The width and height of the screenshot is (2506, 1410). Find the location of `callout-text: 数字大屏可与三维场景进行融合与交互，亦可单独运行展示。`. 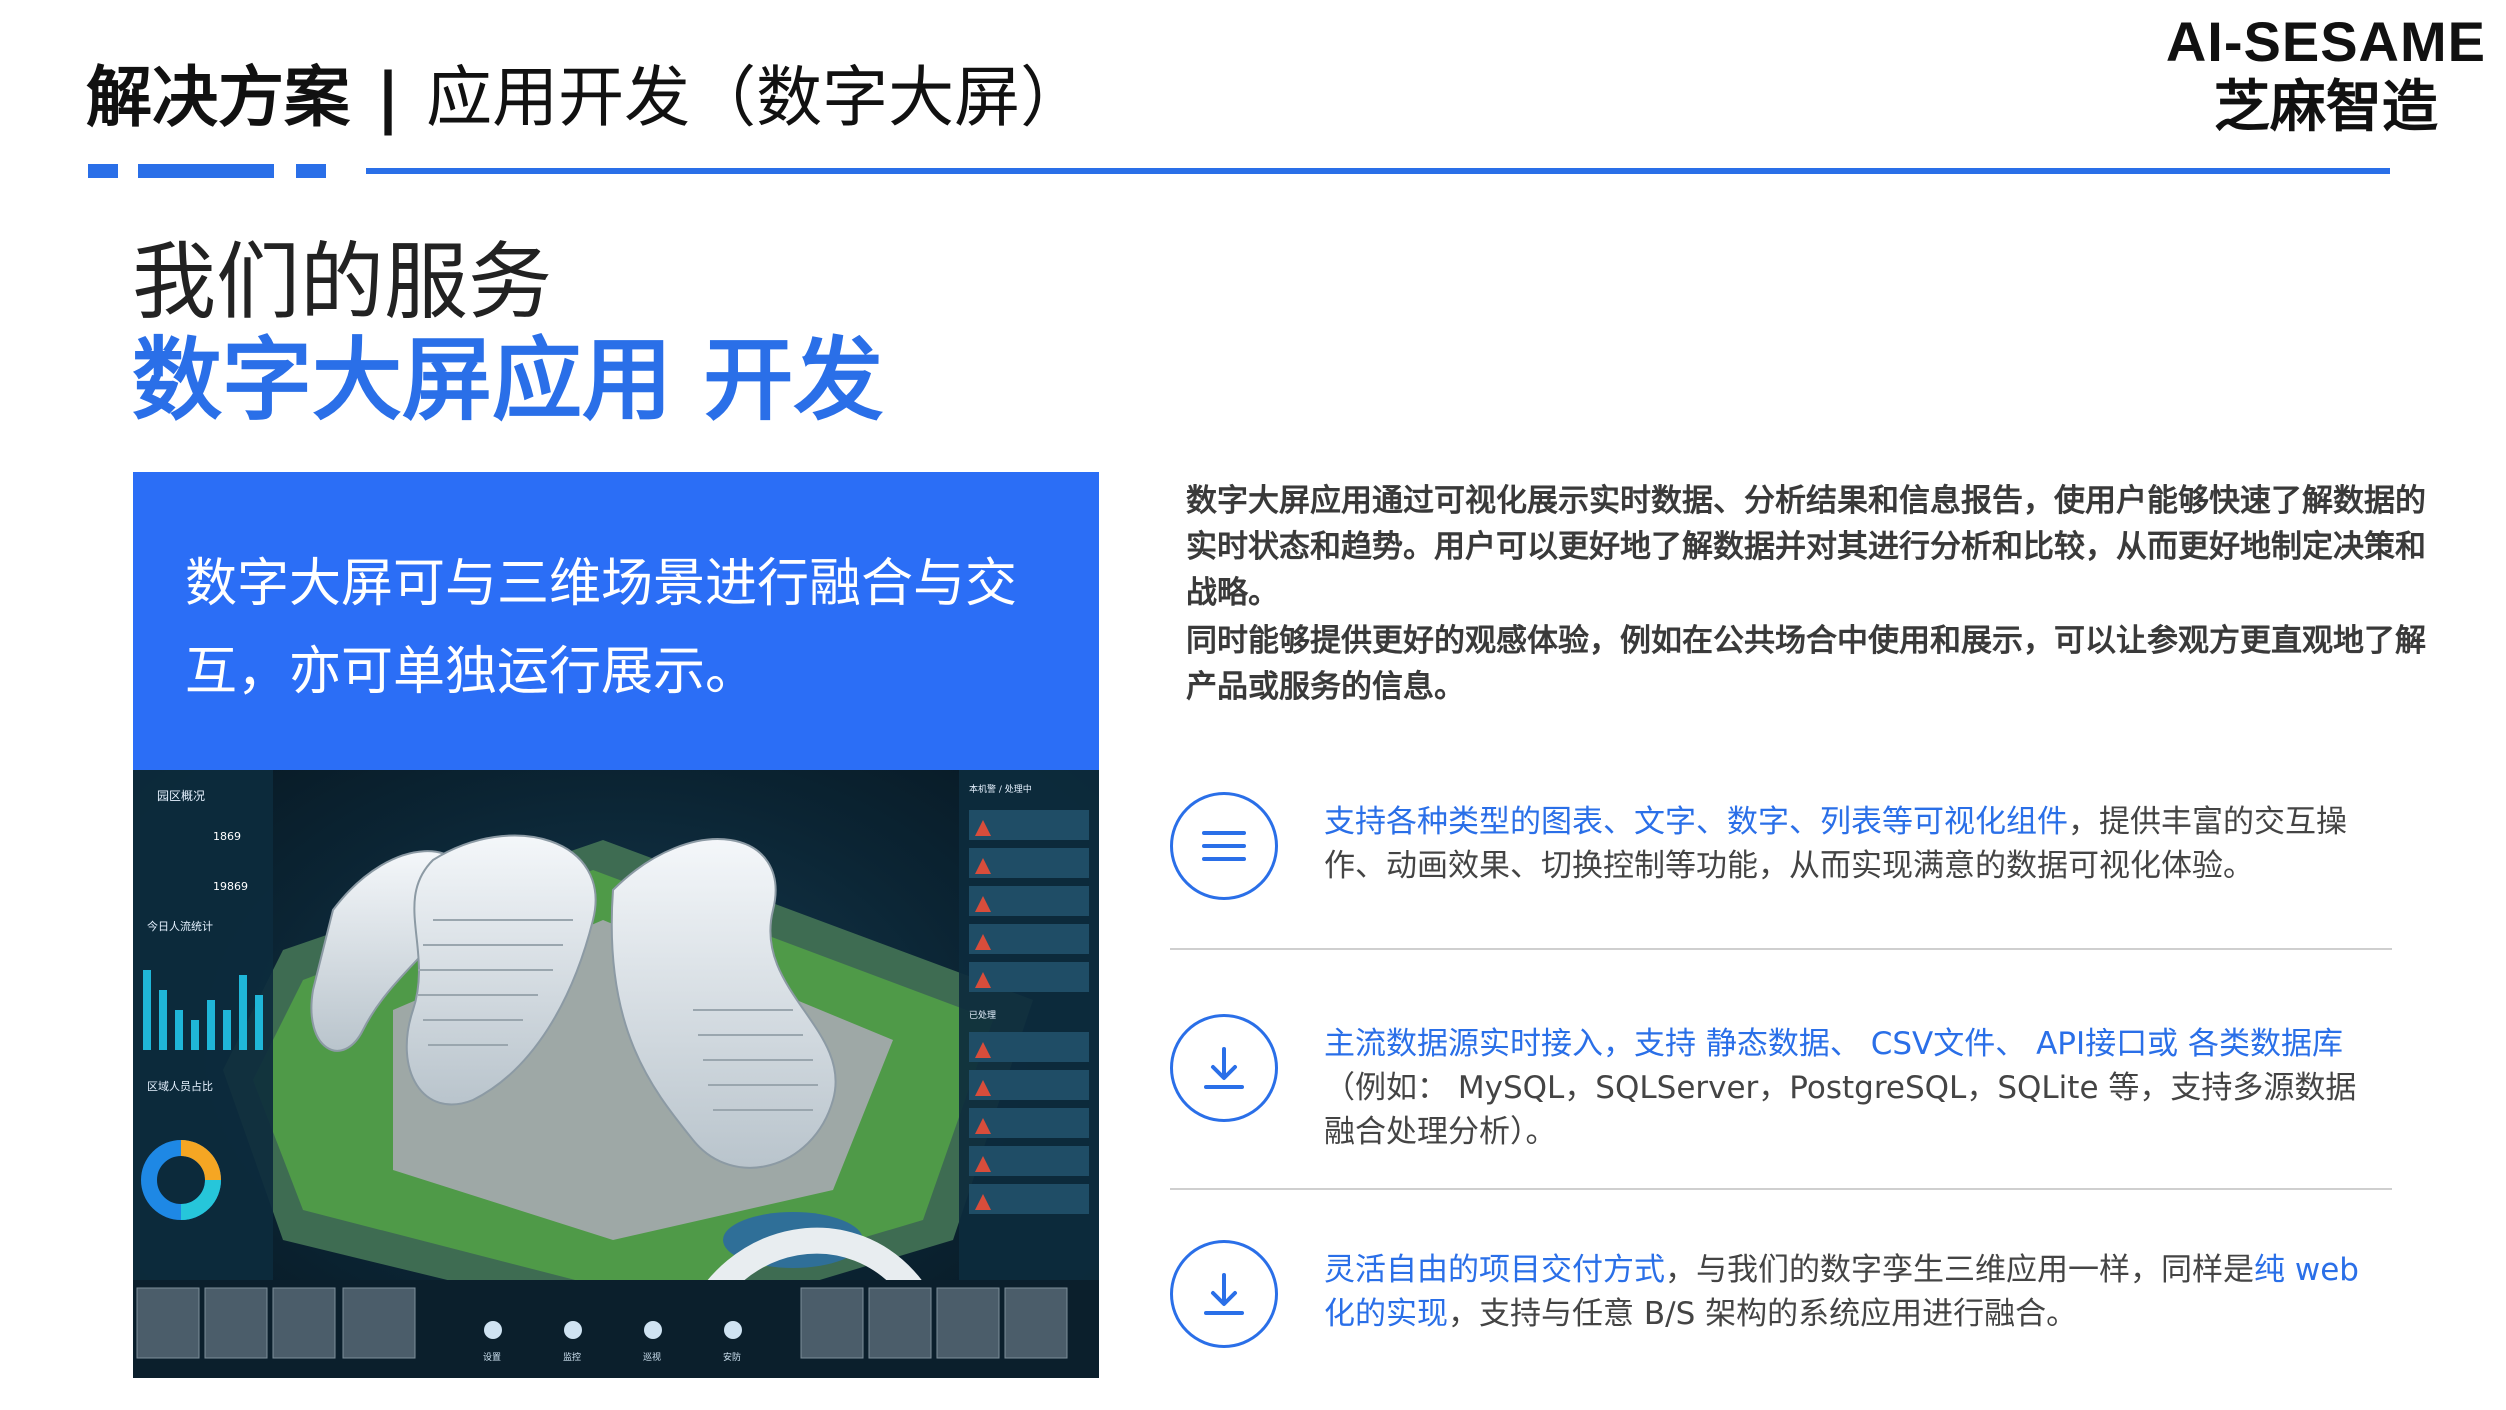

callout-text: 数字大屏可与三维场景进行融合与交互，亦可单独运行展示。 is located at coordinates (601, 628).